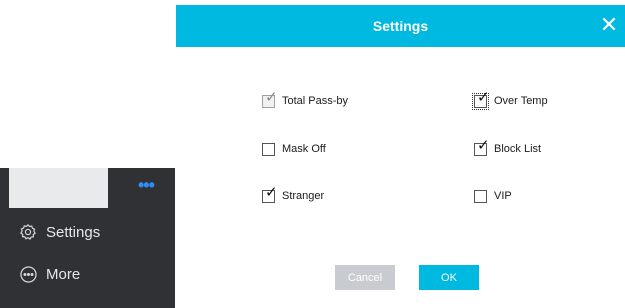 The image size is (625, 308). Describe the element at coordinates (28, 232) in the screenshot. I see `gear-icon` at that location.